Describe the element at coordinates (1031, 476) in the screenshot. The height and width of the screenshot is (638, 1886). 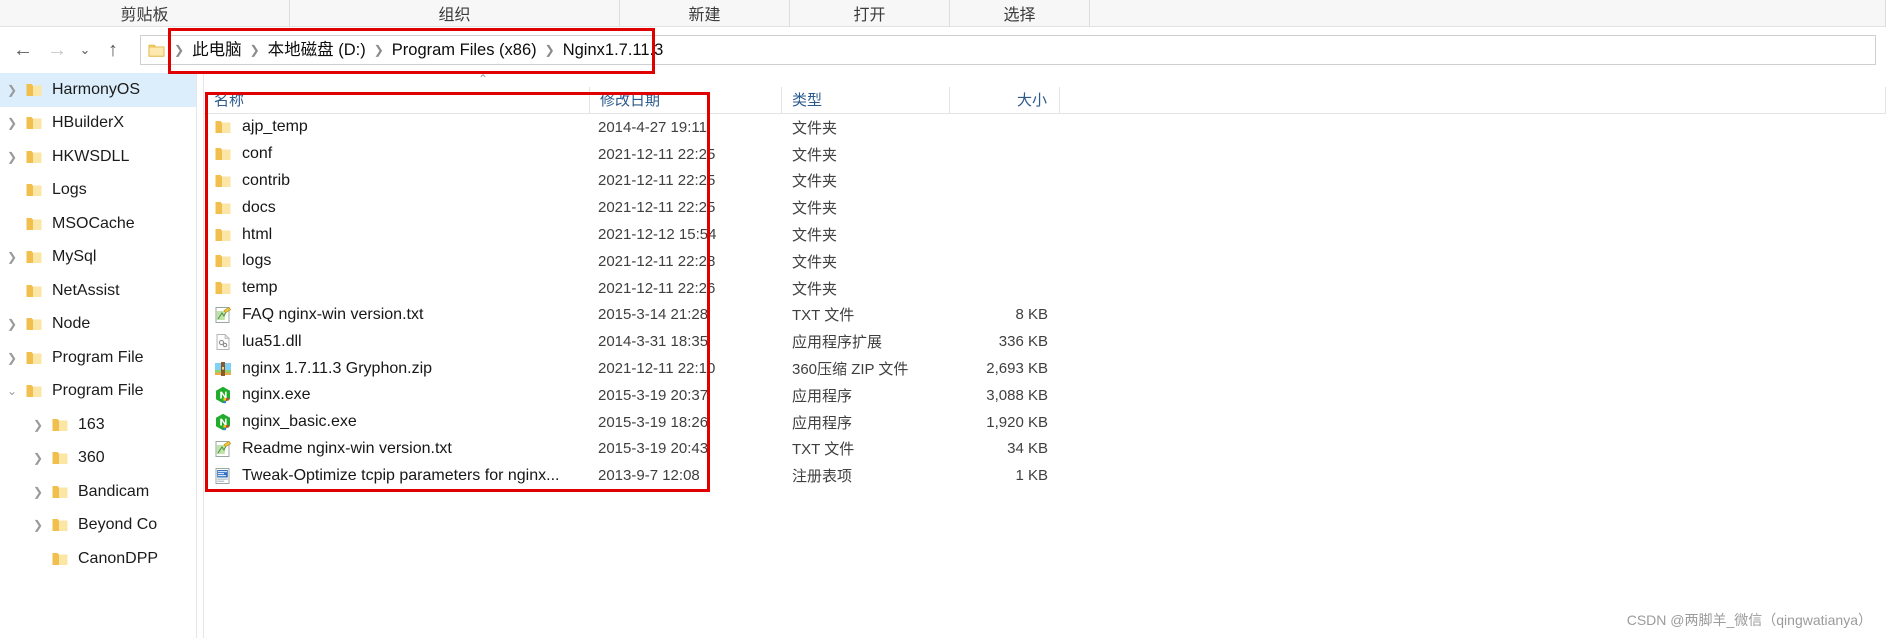
I see `file-size-cell: 1 KB` at that location.